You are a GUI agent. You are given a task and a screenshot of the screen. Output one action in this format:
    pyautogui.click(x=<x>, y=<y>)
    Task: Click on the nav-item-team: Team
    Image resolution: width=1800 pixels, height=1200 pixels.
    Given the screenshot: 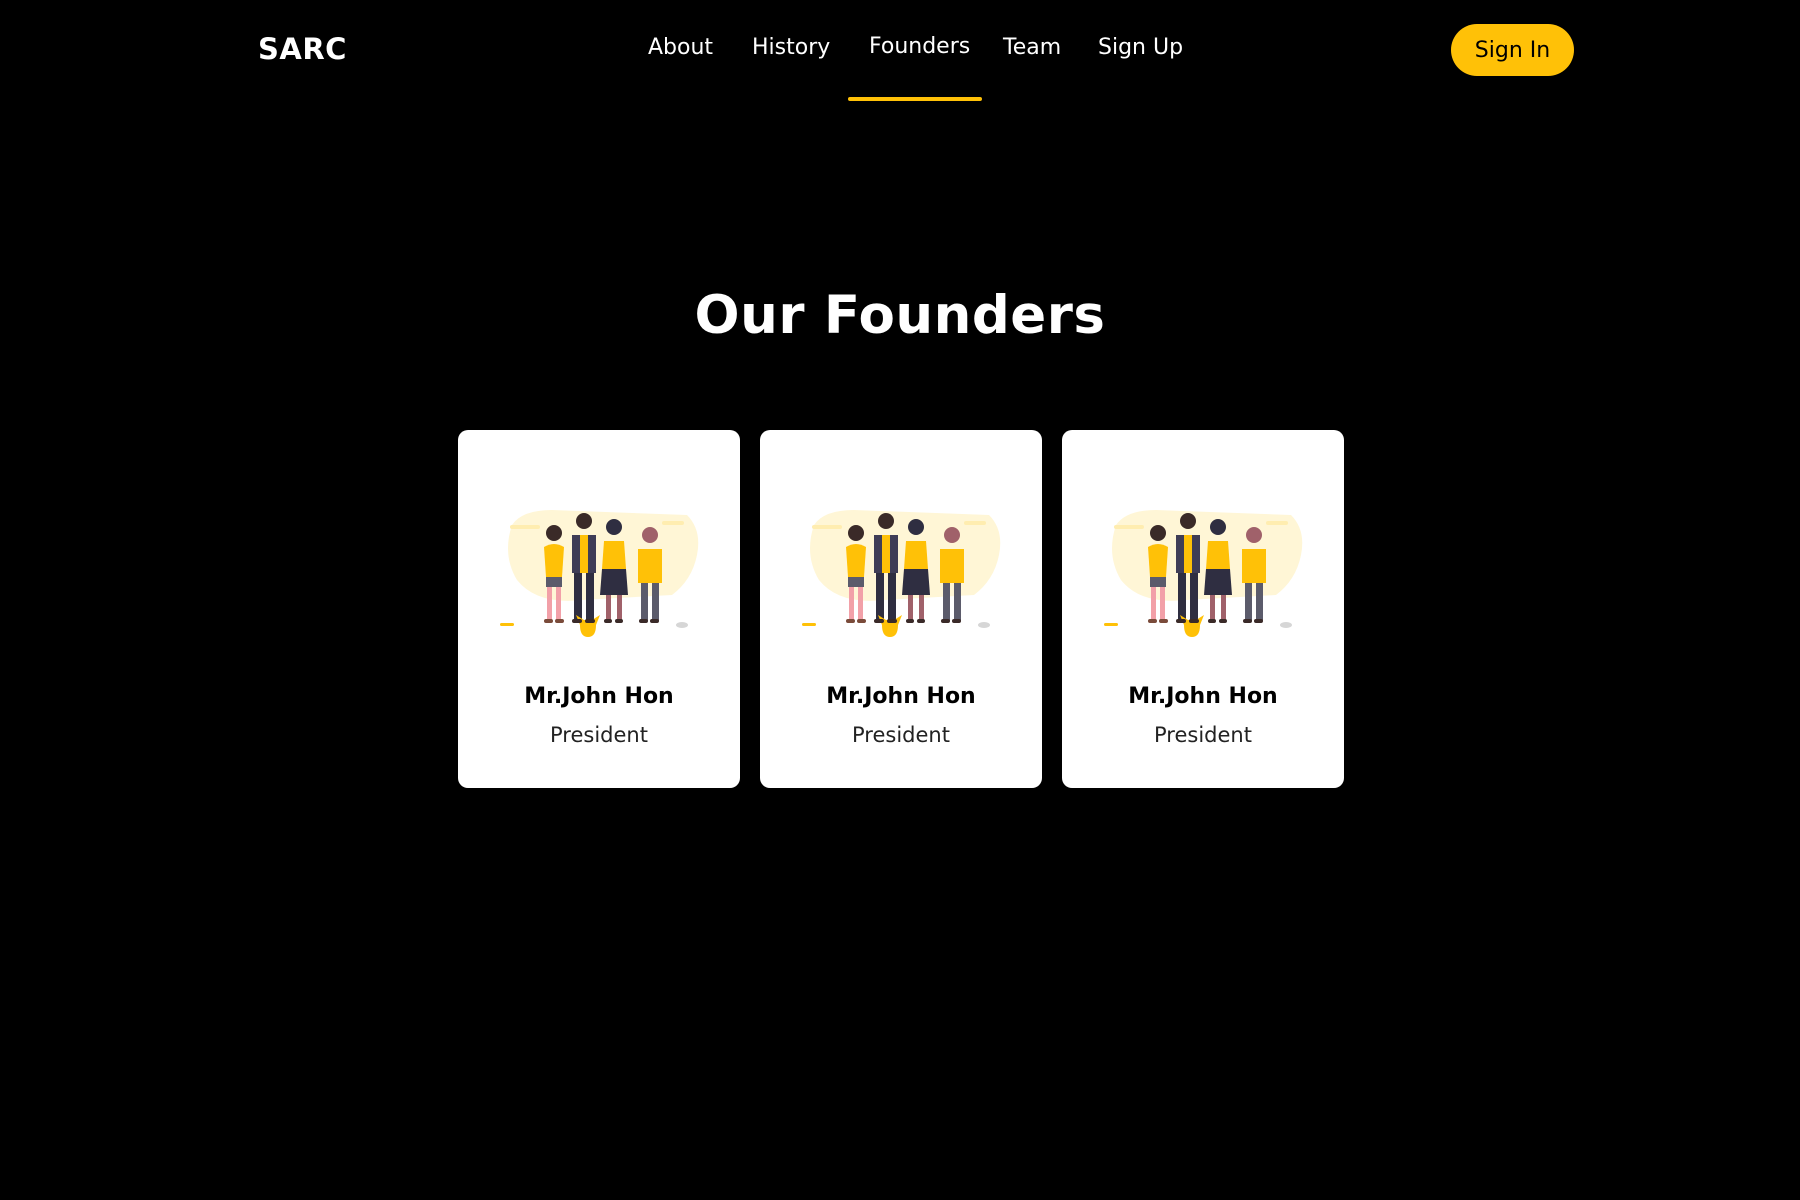 What is the action you would take?
    pyautogui.click(x=1032, y=47)
    